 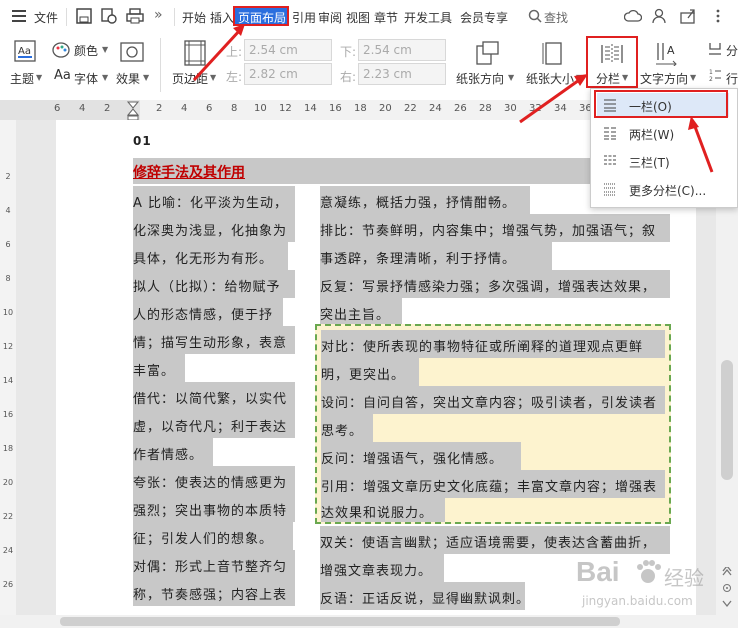 I want to click on vruler-tick: 18, so click(x=8, y=448).